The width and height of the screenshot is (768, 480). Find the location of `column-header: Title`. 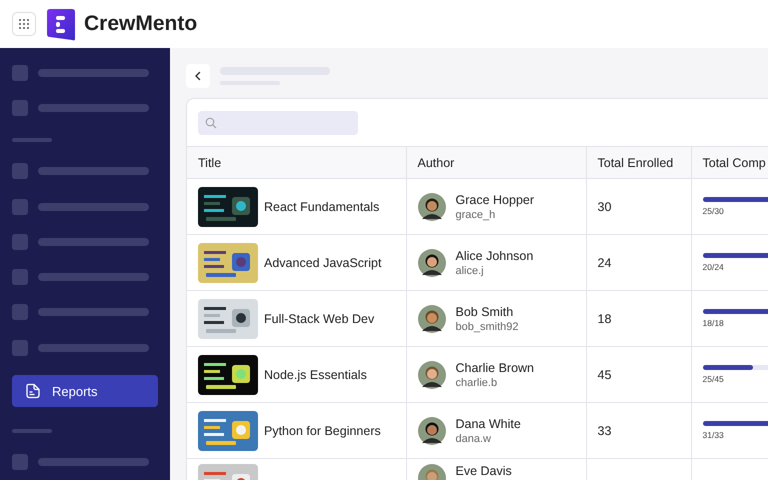

column-header: Title is located at coordinates (296, 162).